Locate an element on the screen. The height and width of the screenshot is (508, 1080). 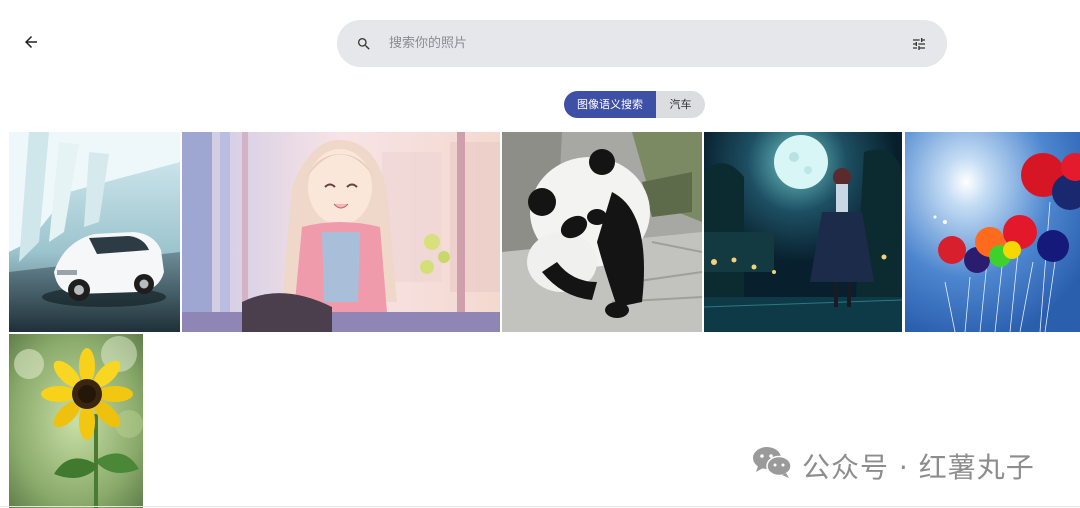
arrow-left-icon is located at coordinates (31, 44).